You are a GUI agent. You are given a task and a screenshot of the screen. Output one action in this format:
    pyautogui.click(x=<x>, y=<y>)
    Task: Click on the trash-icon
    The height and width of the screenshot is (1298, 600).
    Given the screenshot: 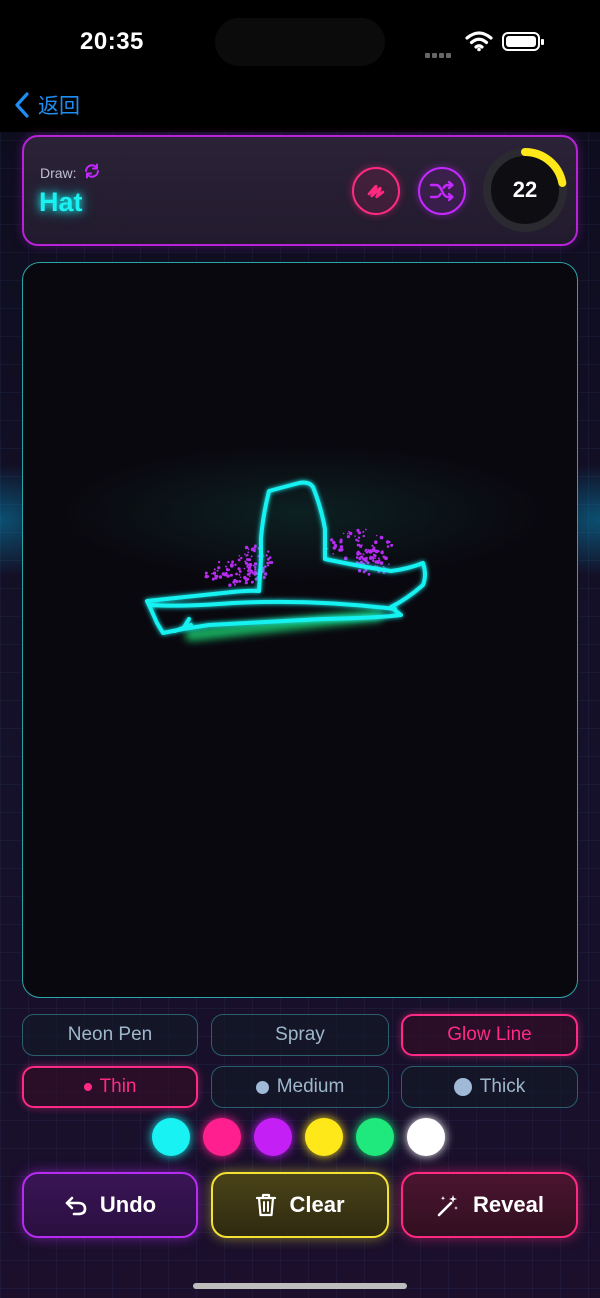 What is the action you would take?
    pyautogui.click(x=266, y=1205)
    